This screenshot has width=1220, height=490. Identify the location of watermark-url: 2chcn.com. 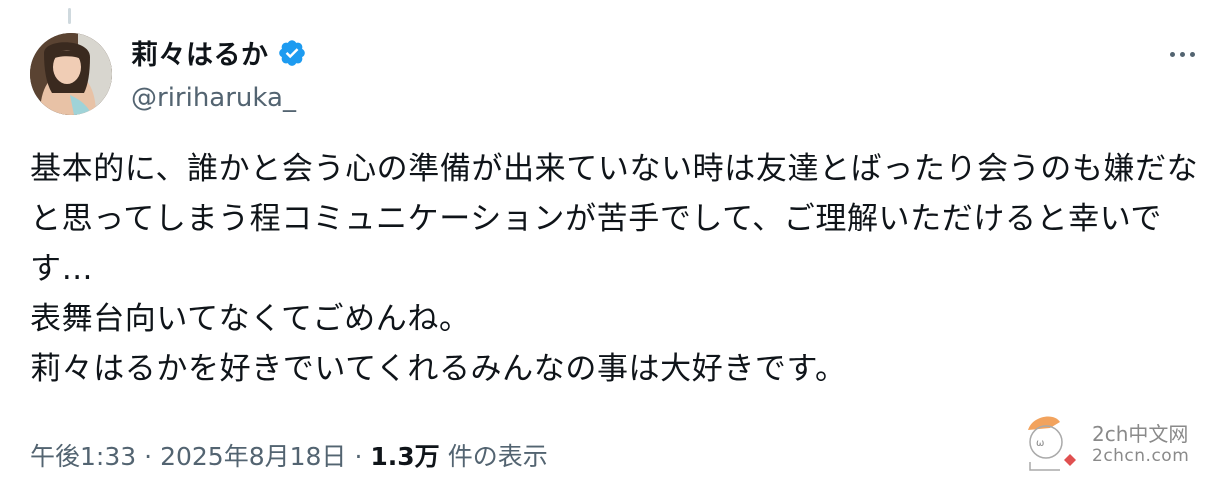
(1141, 456).